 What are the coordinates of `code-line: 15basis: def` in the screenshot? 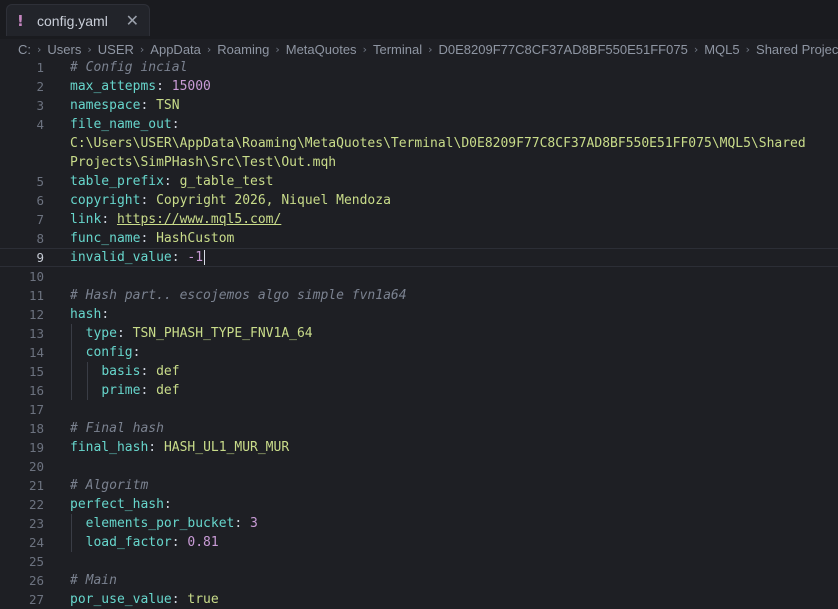 It's located at (419, 371).